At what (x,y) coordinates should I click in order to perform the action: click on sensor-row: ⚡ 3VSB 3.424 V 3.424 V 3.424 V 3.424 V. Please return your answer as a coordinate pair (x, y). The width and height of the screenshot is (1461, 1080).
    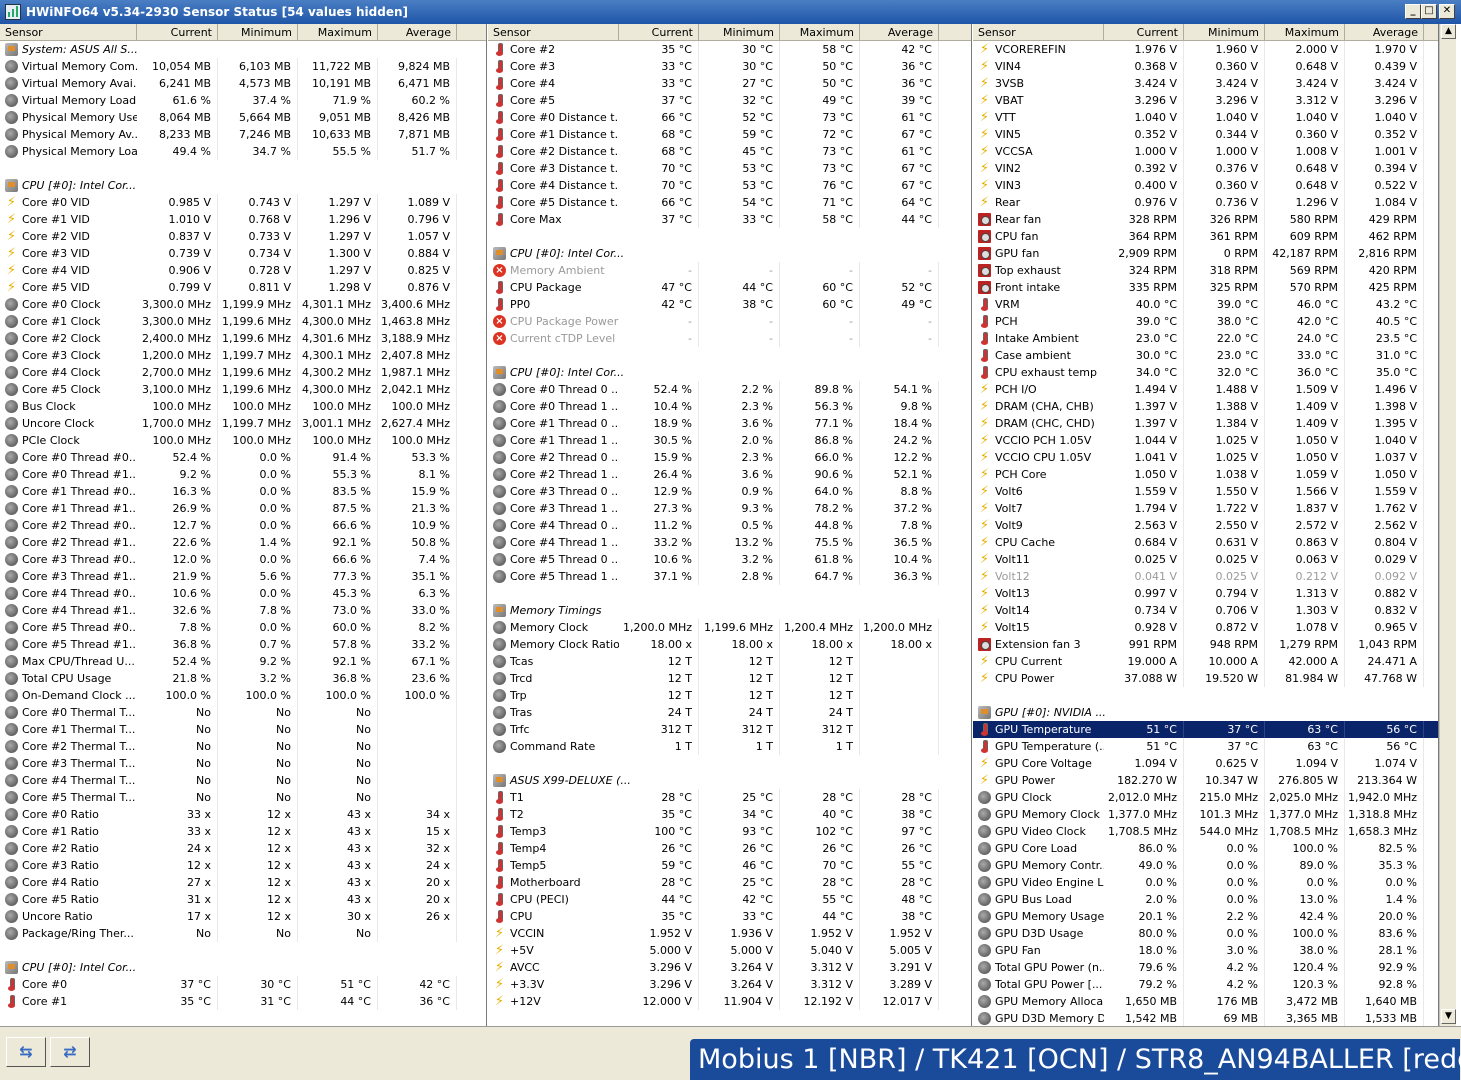
    Looking at the image, I should click on (1205, 83).